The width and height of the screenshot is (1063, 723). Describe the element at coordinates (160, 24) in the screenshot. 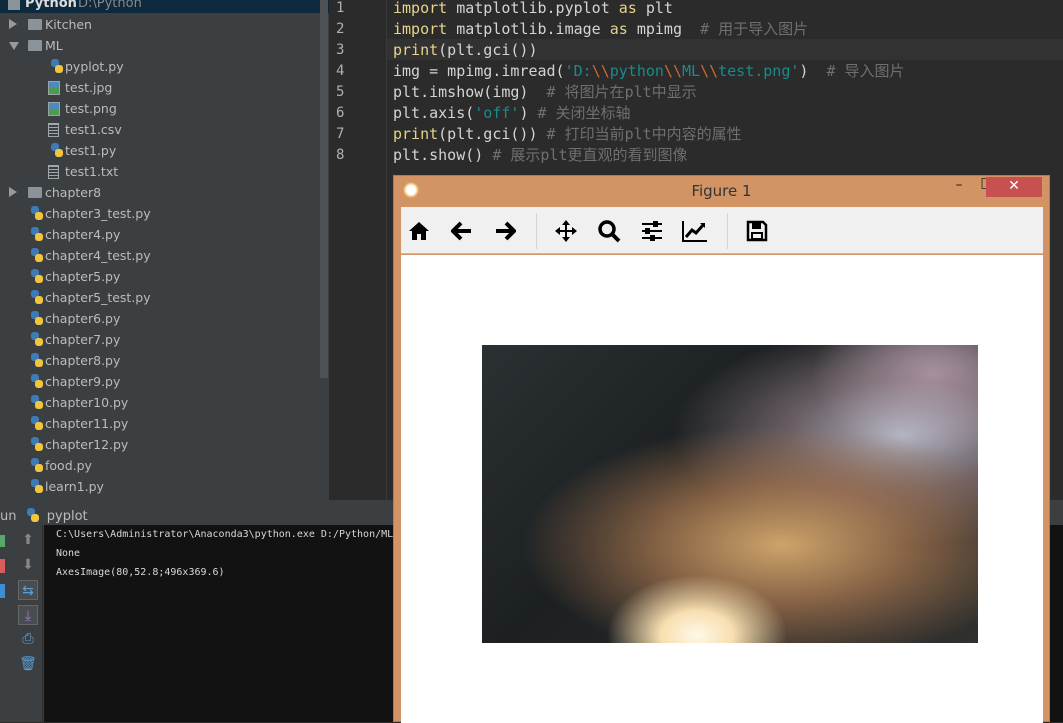

I see `tree-item: Kitchen` at that location.